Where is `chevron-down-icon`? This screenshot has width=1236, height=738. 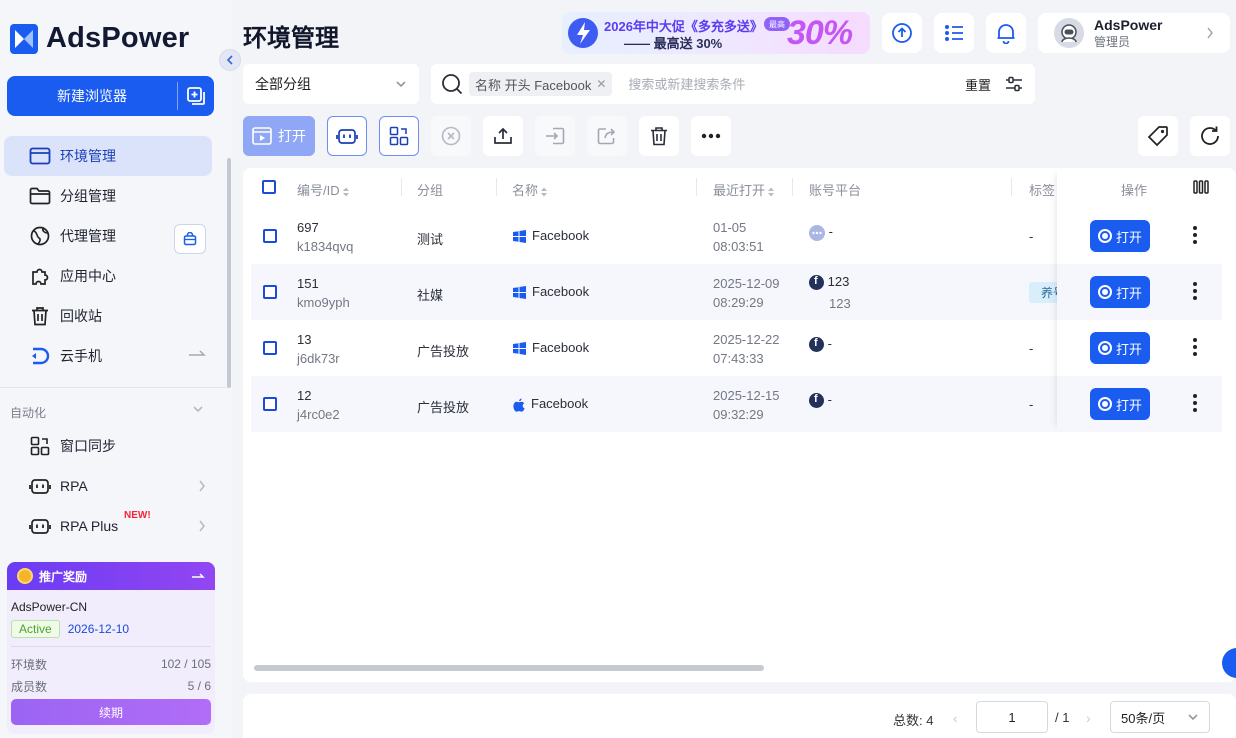 chevron-down-icon is located at coordinates (198, 409).